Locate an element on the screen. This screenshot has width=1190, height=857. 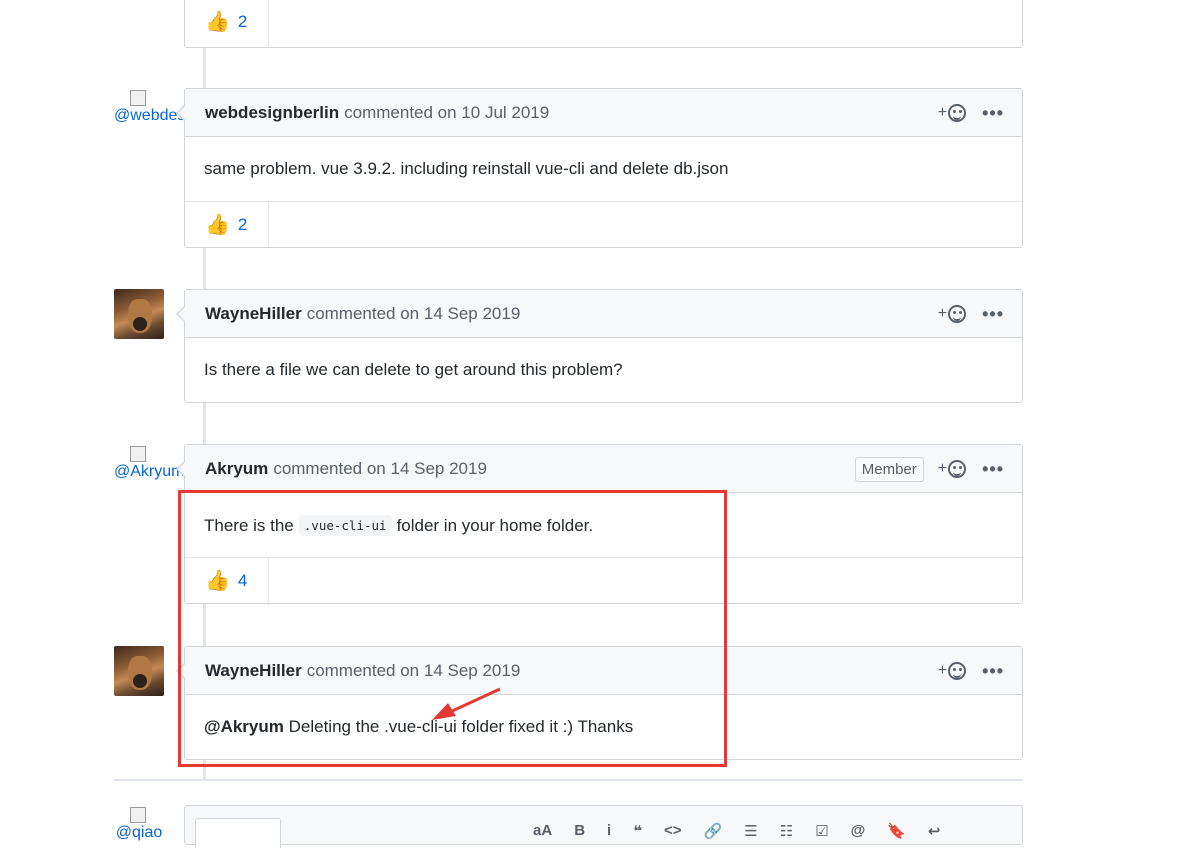
timeline-divider is located at coordinates (568, 780).